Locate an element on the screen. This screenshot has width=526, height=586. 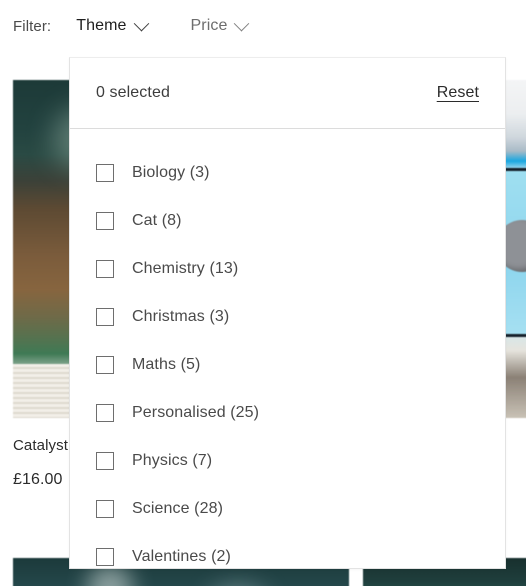
theme-option-science: Science (28) is located at coordinates (287, 509).